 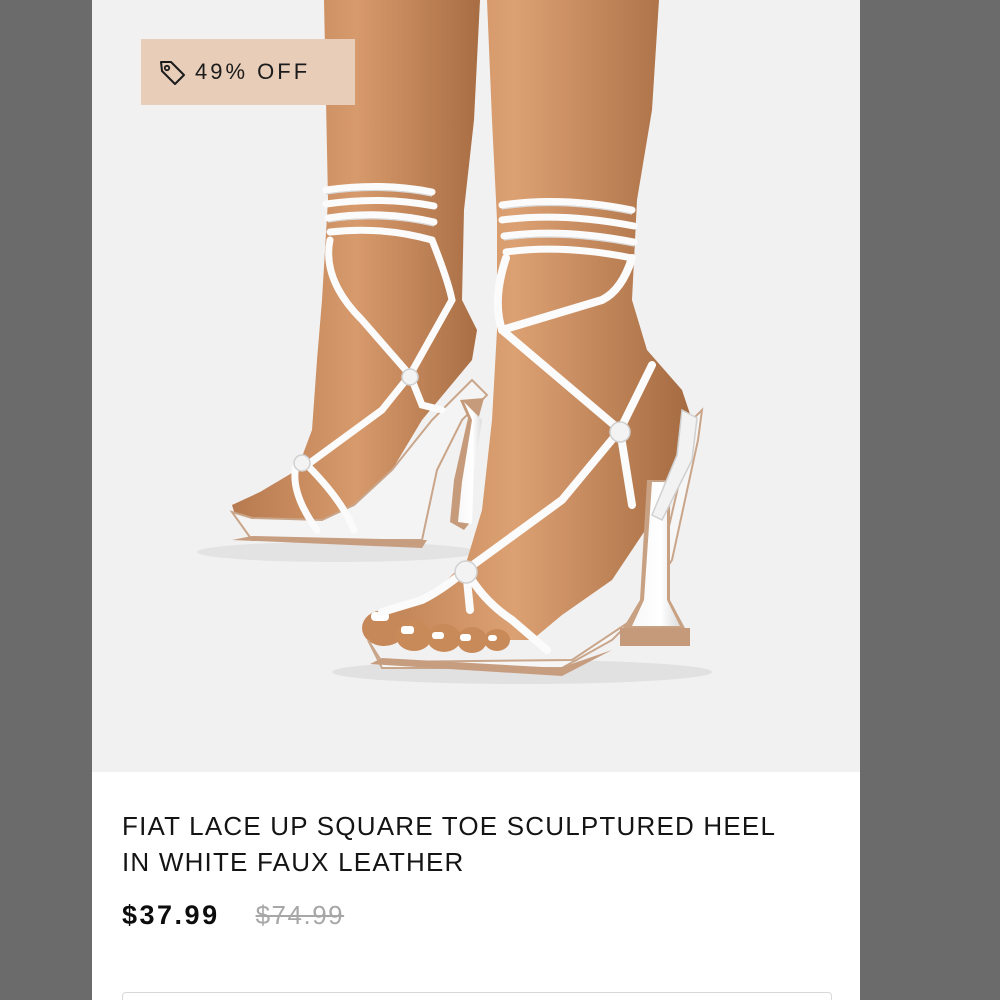 What do you see at coordinates (300, 915) in the screenshot?
I see `original-price: $74.99` at bounding box center [300, 915].